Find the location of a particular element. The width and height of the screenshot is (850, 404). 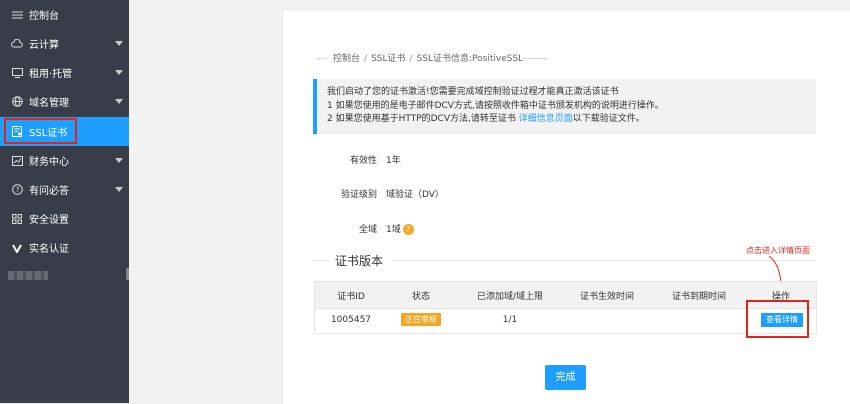

grid-icon is located at coordinates (17, 219).